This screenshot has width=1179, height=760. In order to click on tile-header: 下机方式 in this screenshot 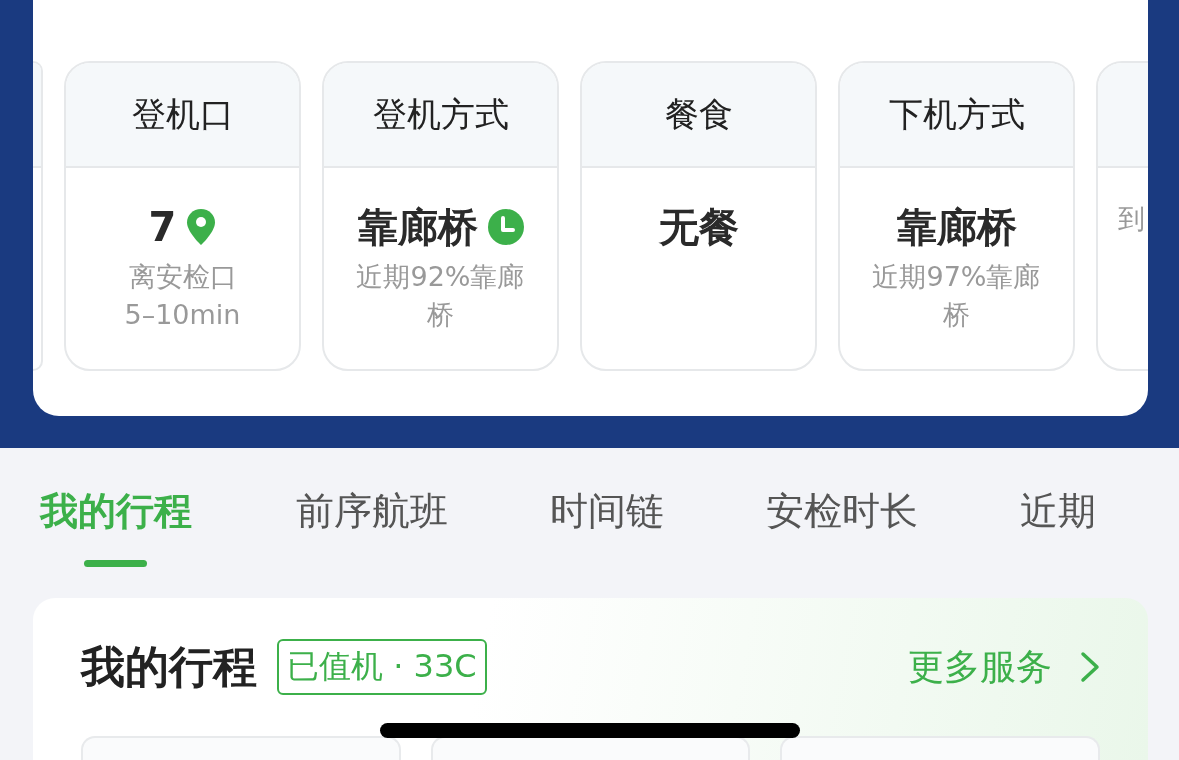, I will do `click(956, 115)`.